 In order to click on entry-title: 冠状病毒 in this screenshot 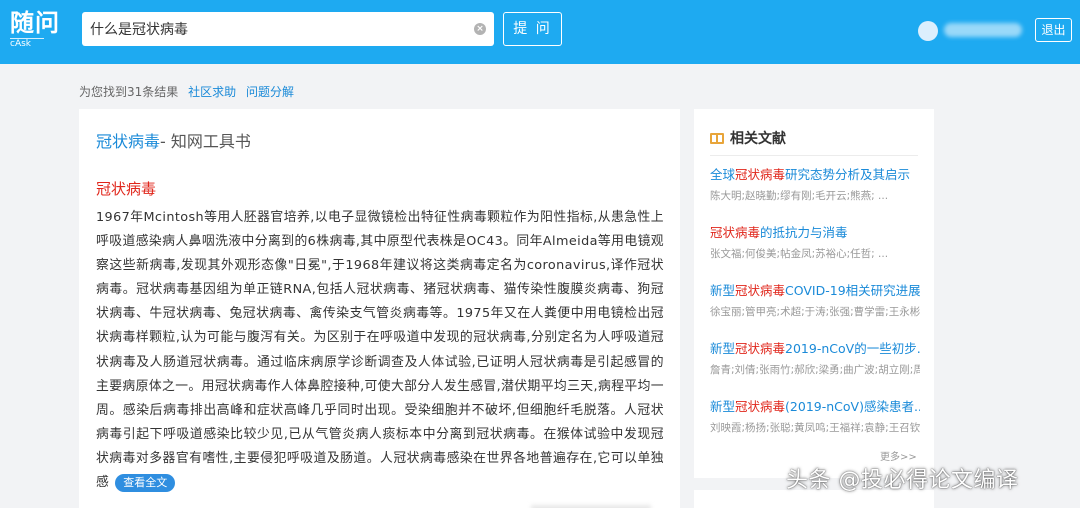, I will do `click(126, 189)`.